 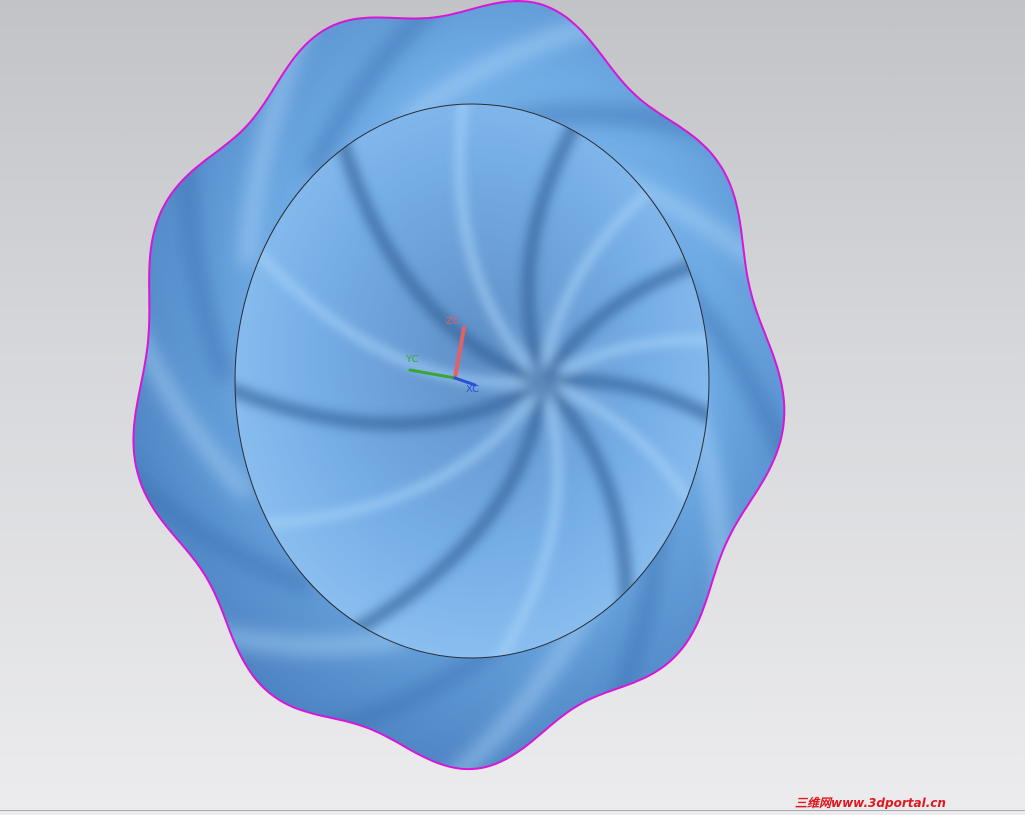 I want to click on viewport-bottom-border, so click(x=512, y=810).